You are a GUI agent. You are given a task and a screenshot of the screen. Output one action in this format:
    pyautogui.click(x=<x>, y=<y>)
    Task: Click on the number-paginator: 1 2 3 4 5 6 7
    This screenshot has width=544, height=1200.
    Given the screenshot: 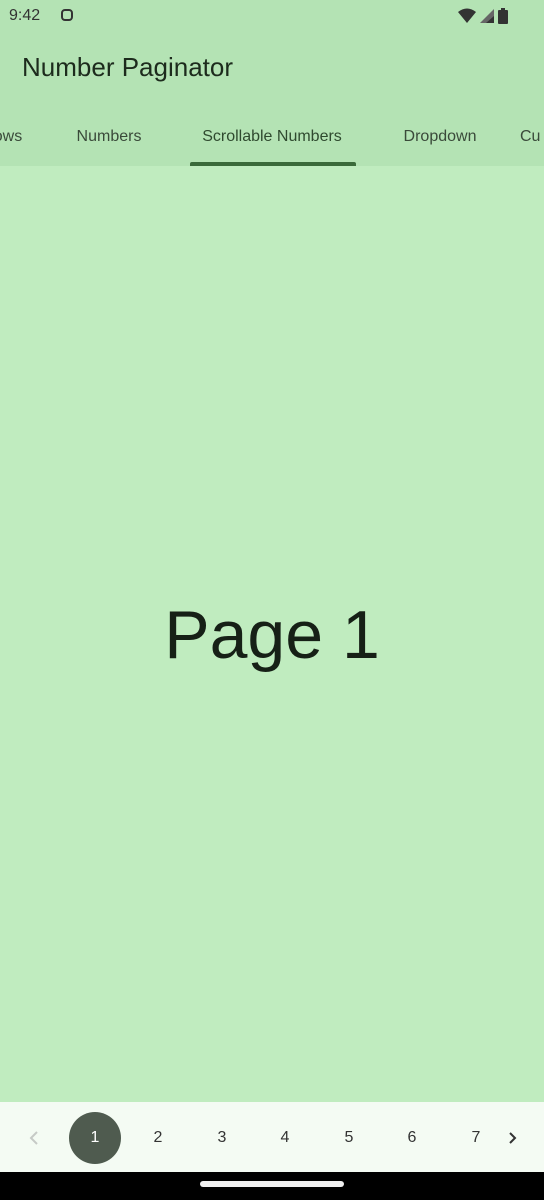 What is the action you would take?
    pyautogui.click(x=272, y=1137)
    